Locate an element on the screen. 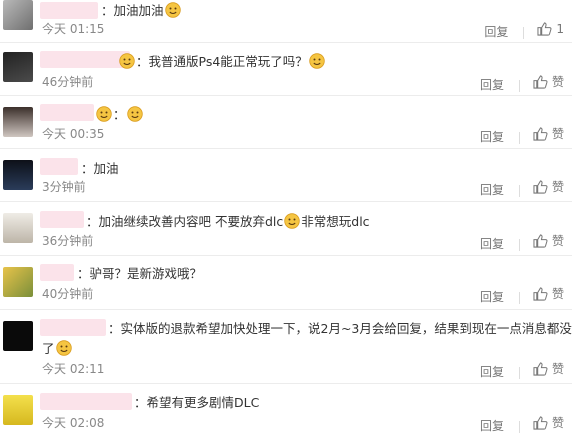  comment-actions: 回复赞 is located at coordinates (522, 424).